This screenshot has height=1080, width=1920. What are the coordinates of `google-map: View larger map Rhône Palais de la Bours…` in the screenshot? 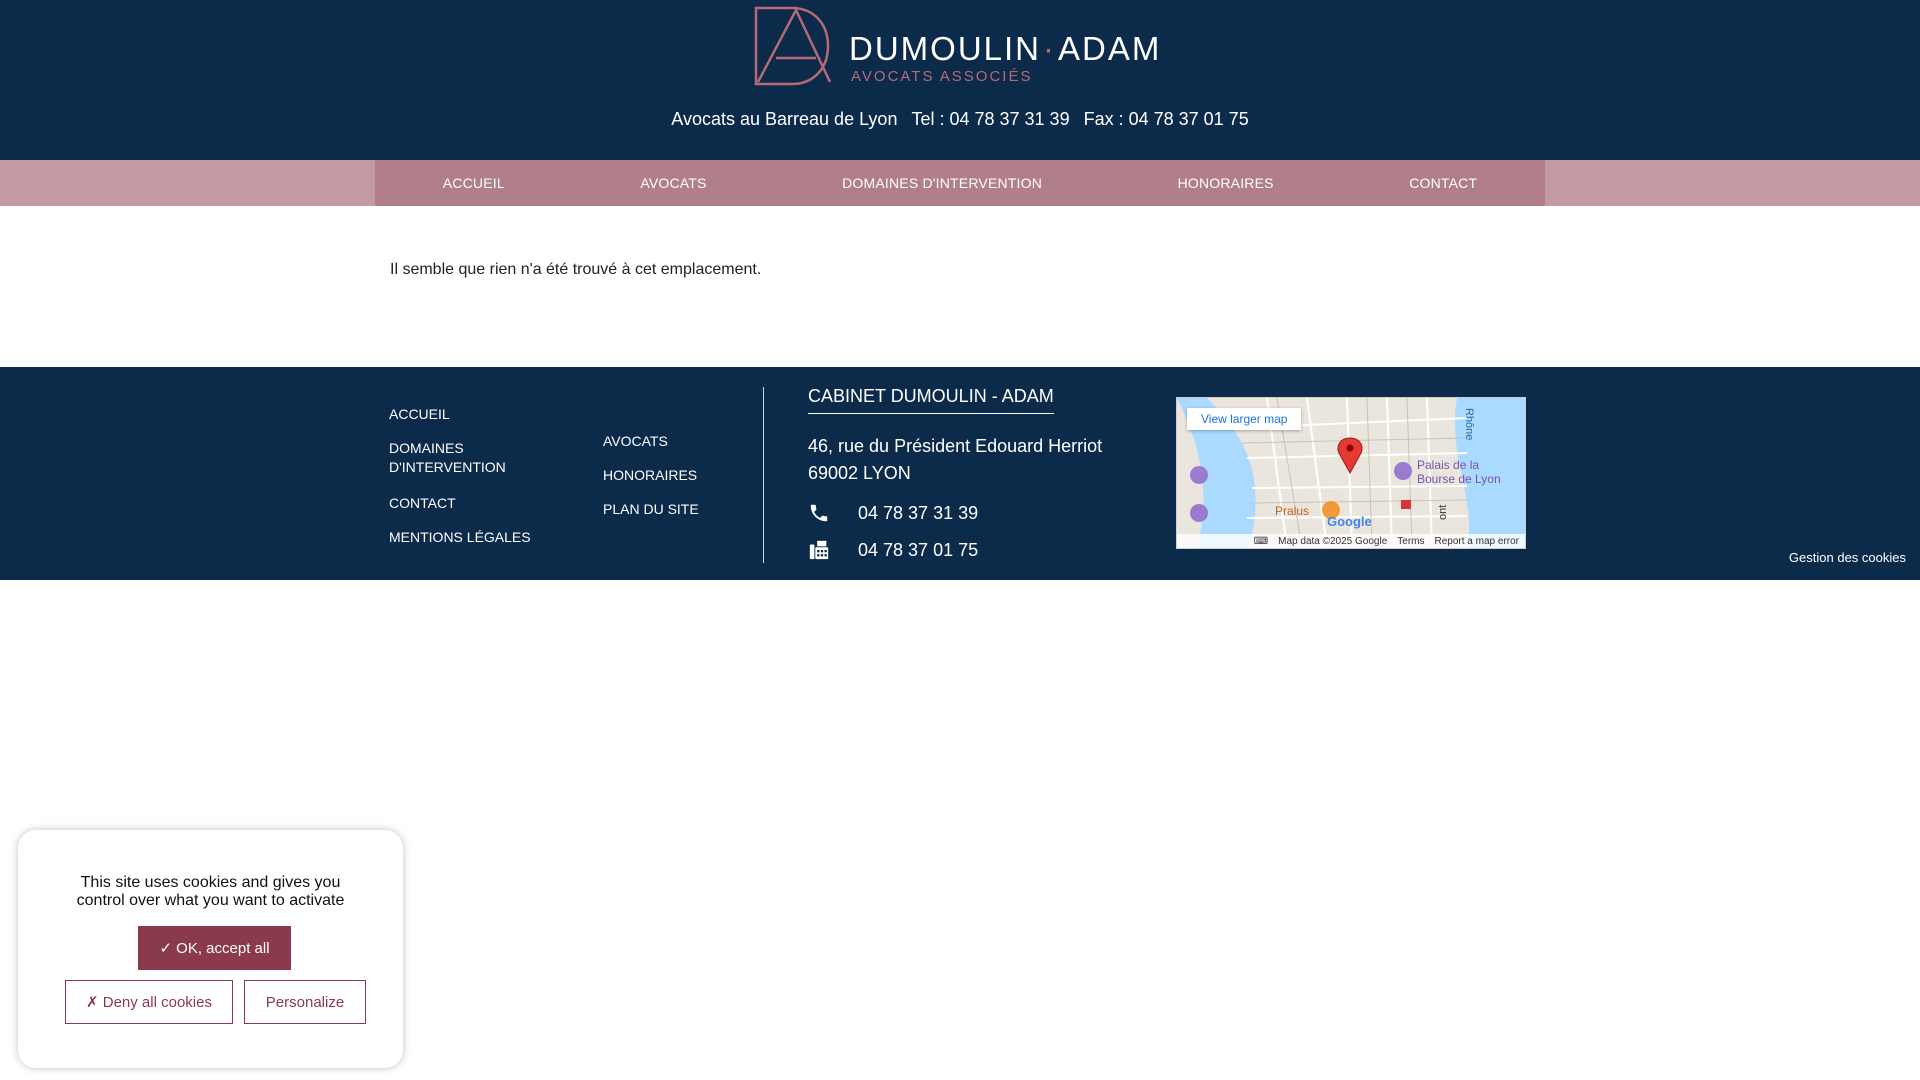 It's located at (1351, 473).